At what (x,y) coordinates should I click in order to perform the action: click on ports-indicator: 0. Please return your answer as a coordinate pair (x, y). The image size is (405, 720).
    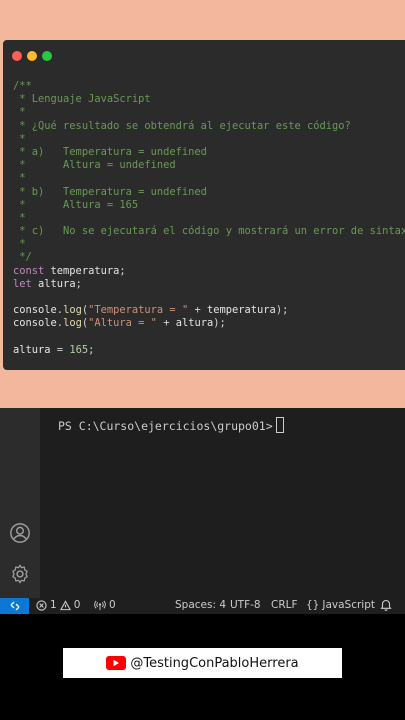
    Looking at the image, I should click on (105, 605).